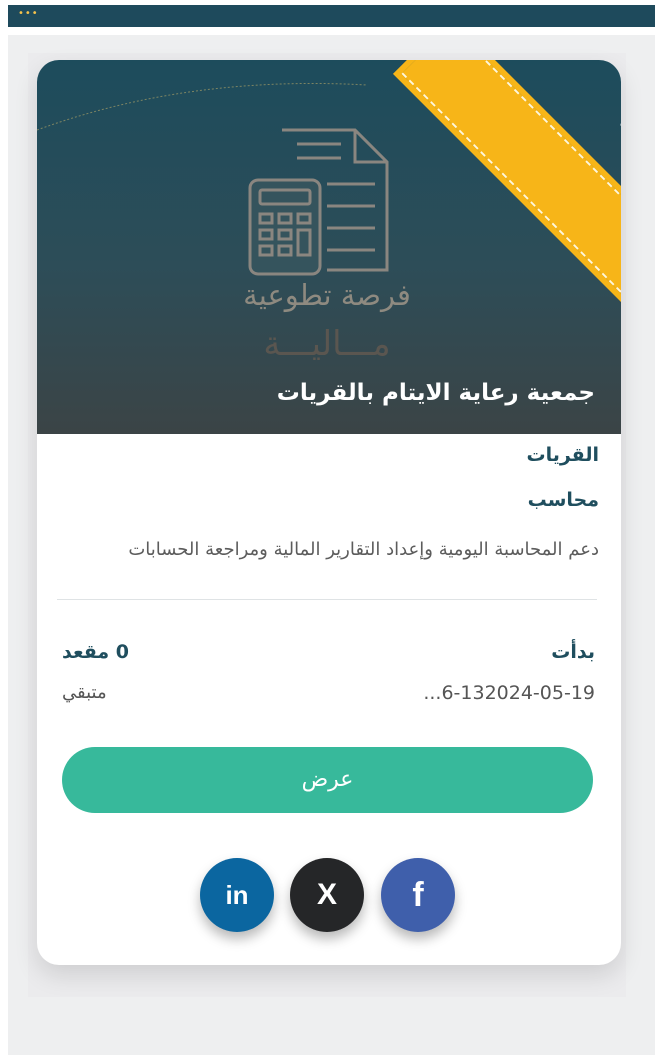 The image size is (655, 1055). I want to click on top-bar: •••, so click(331, 16).